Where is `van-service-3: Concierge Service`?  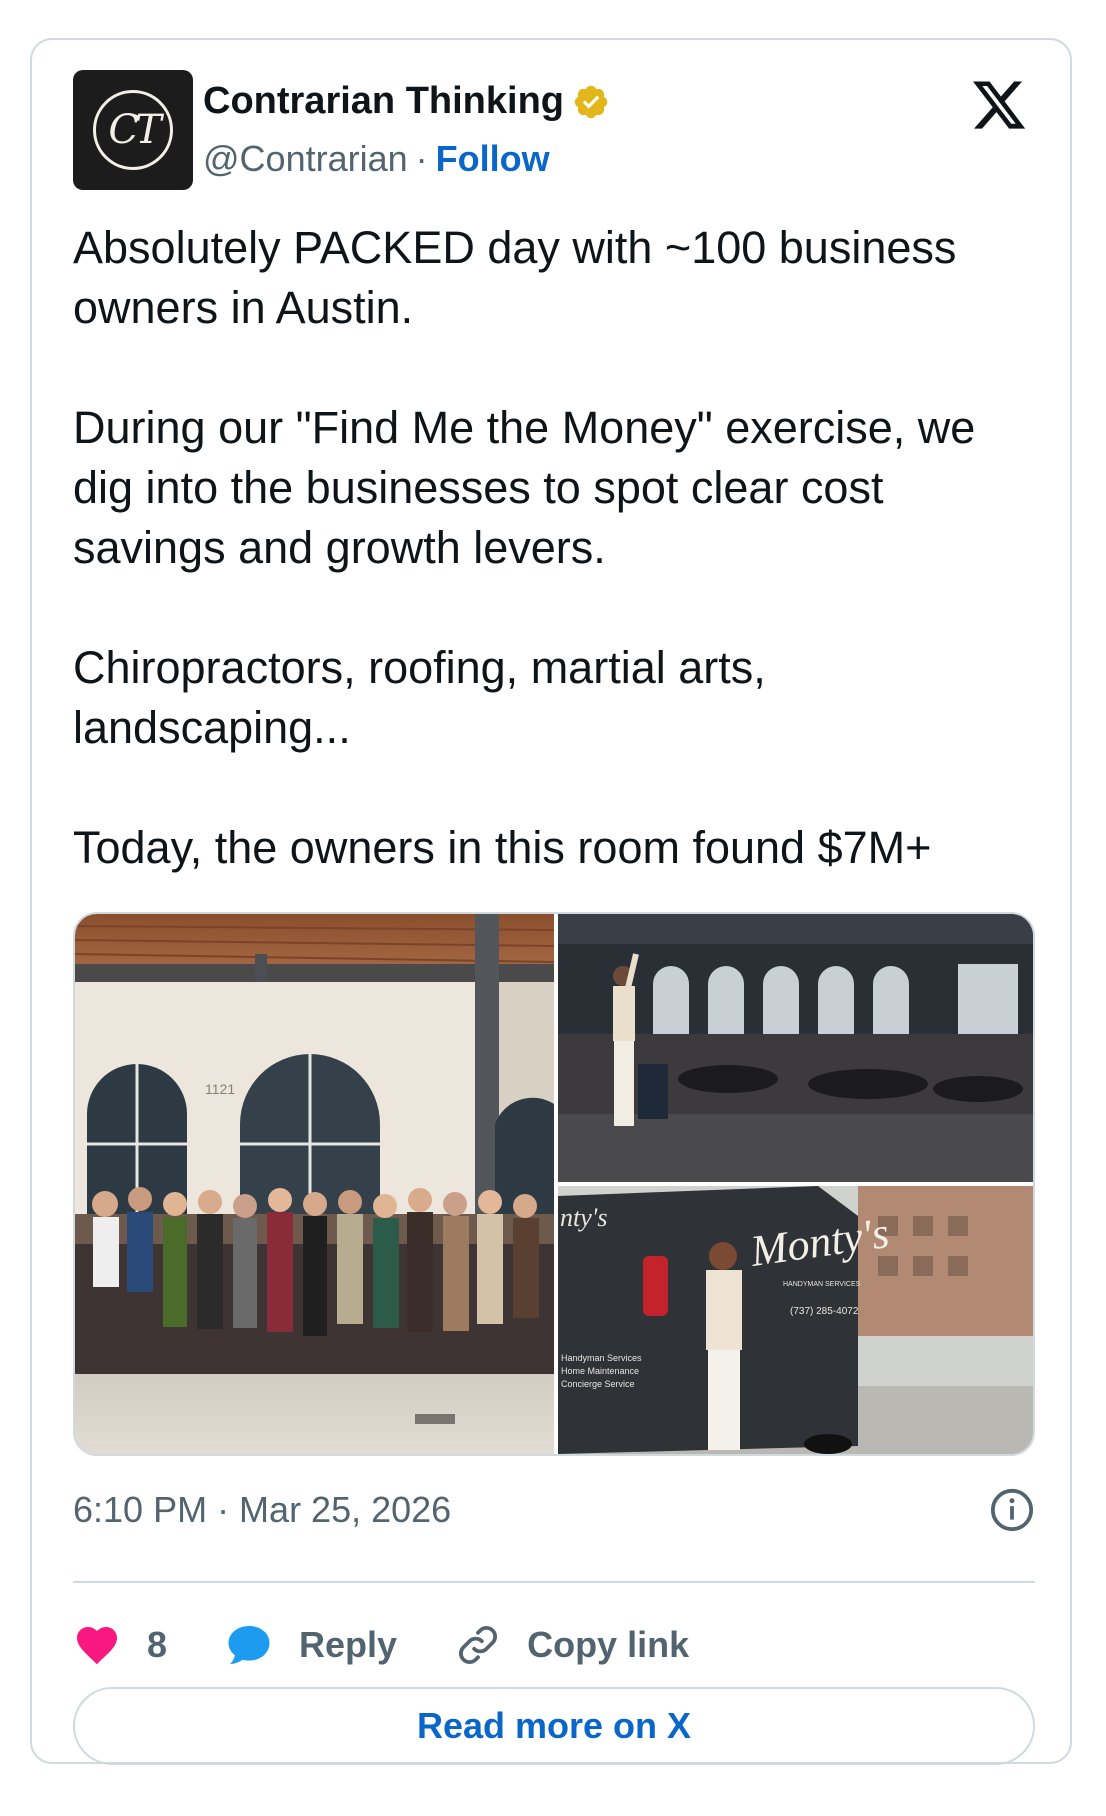
van-service-3: Concierge Service is located at coordinates (598, 1384).